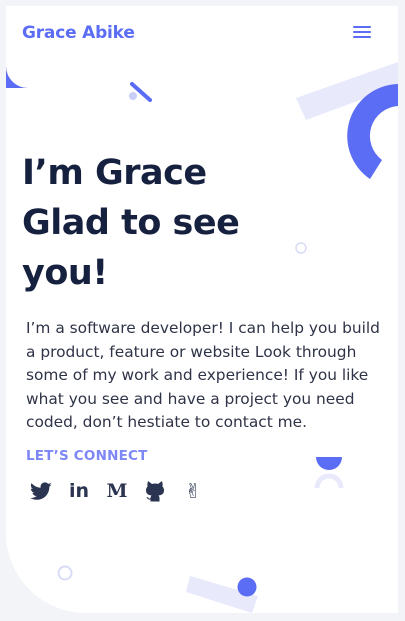 Image resolution: width=405 pixels, height=621 pixels. I want to click on social-links: in M ✌, so click(117, 491).